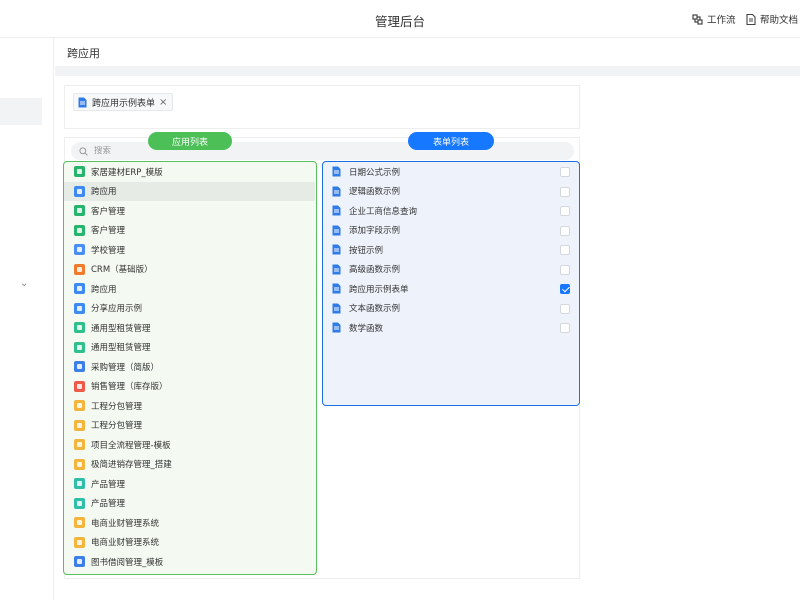 This screenshot has width=800, height=600. I want to click on form-list-item: 按钮示例, so click(450, 250).